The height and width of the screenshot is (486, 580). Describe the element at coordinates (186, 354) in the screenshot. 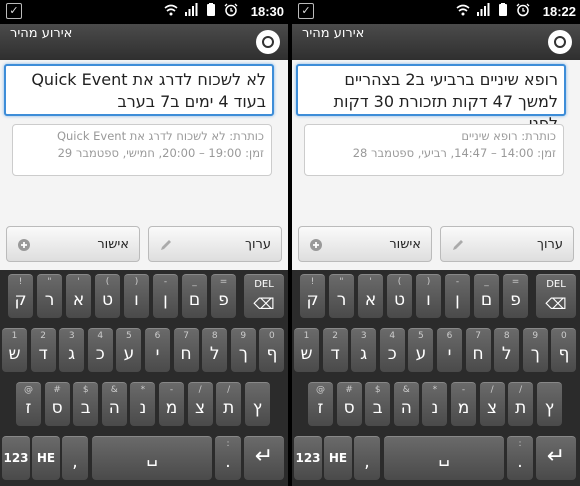

I see `key-label: ח` at that location.